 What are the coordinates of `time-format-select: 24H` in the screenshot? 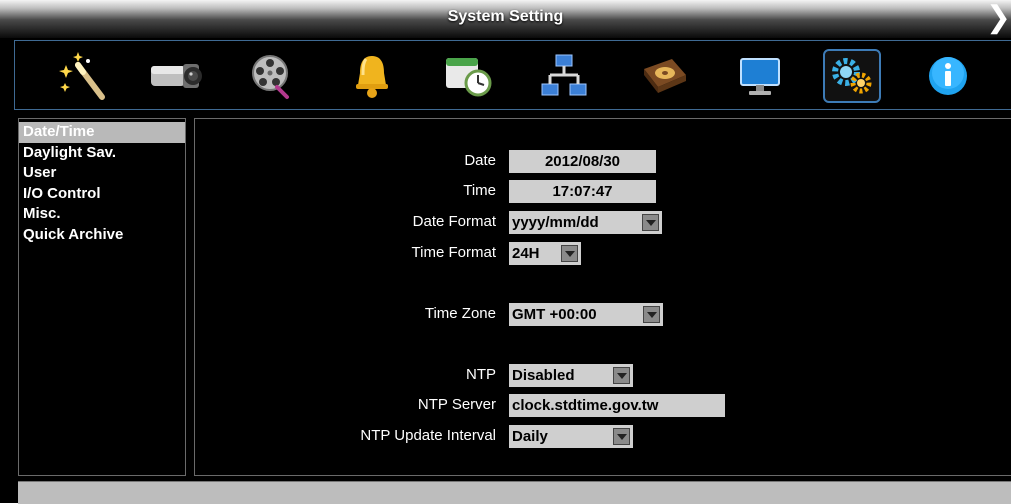 It's located at (545, 253).